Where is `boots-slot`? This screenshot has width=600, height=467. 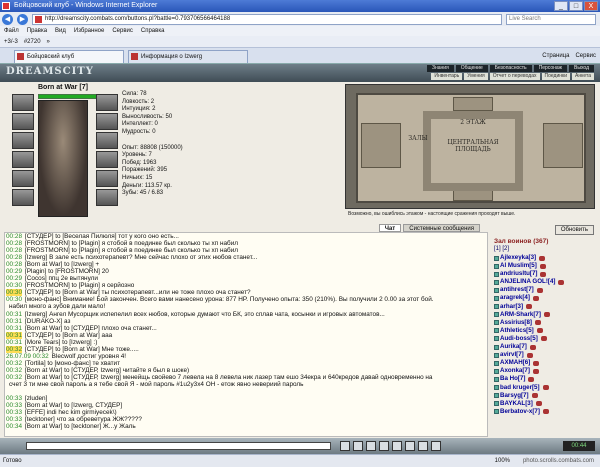
boots-slot is located at coordinates (107, 197).